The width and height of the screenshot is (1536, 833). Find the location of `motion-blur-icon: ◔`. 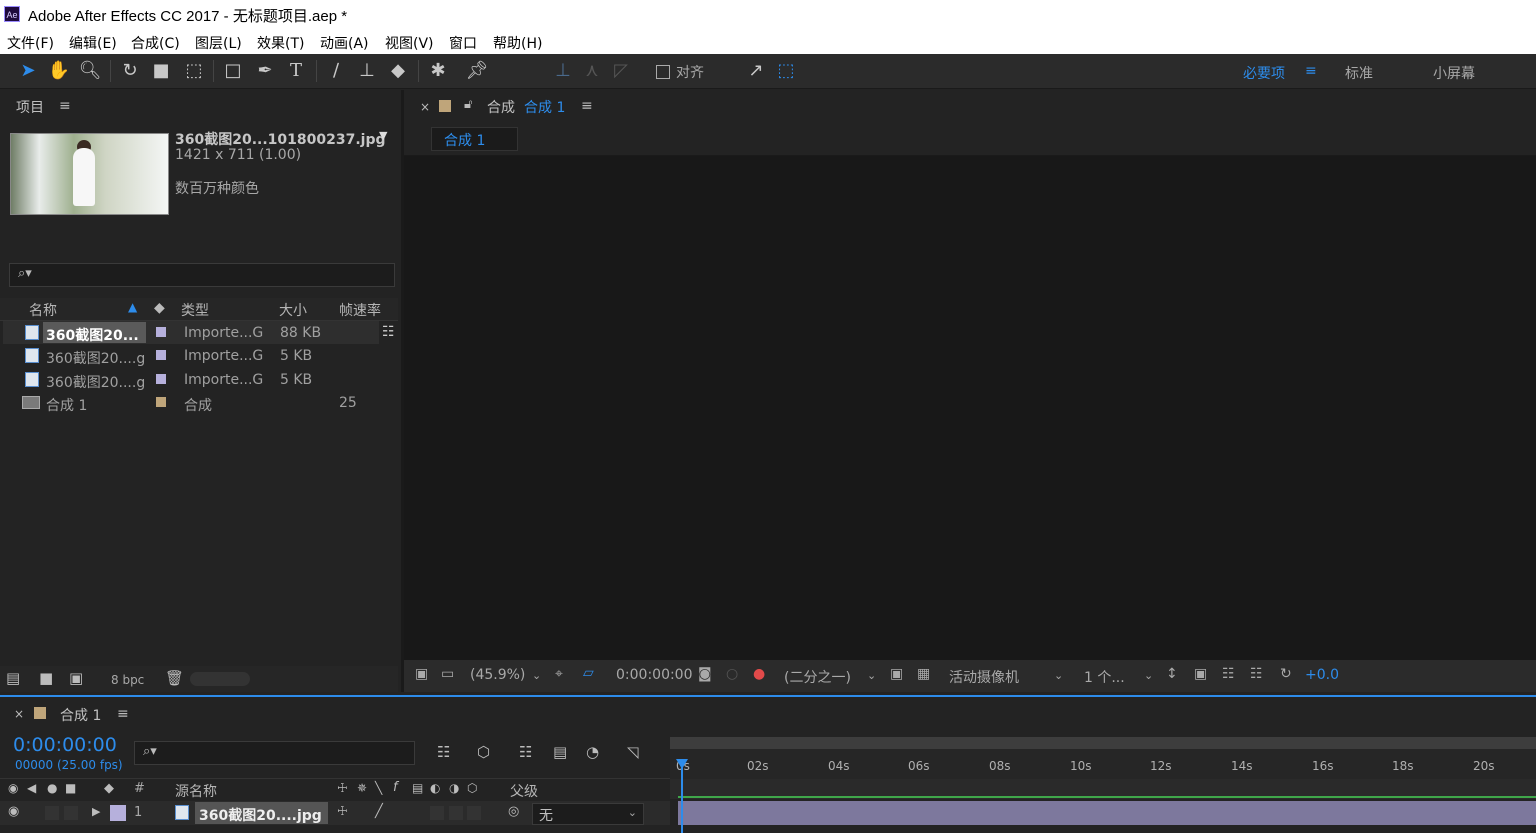

motion-blur-icon: ◔ is located at coordinates (592, 752).